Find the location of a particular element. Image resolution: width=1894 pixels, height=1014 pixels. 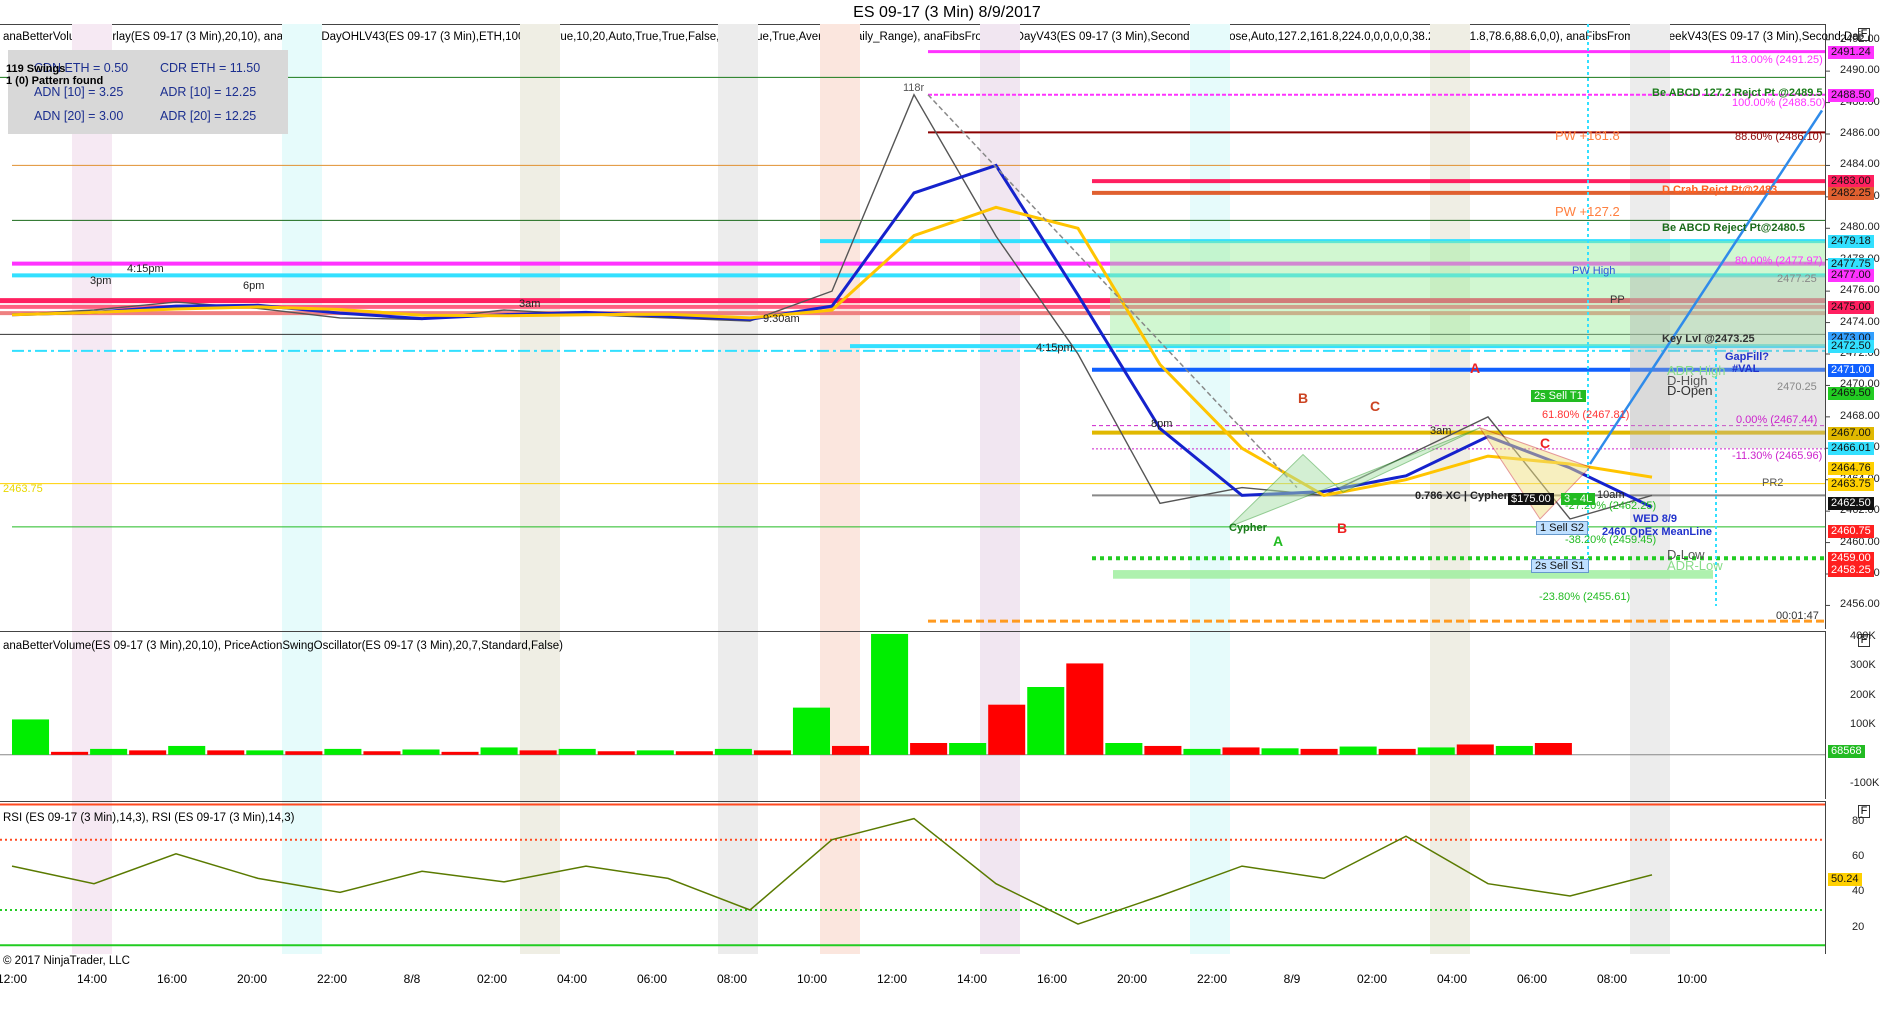

price-tag: 2491.24 is located at coordinates (1851, 52).